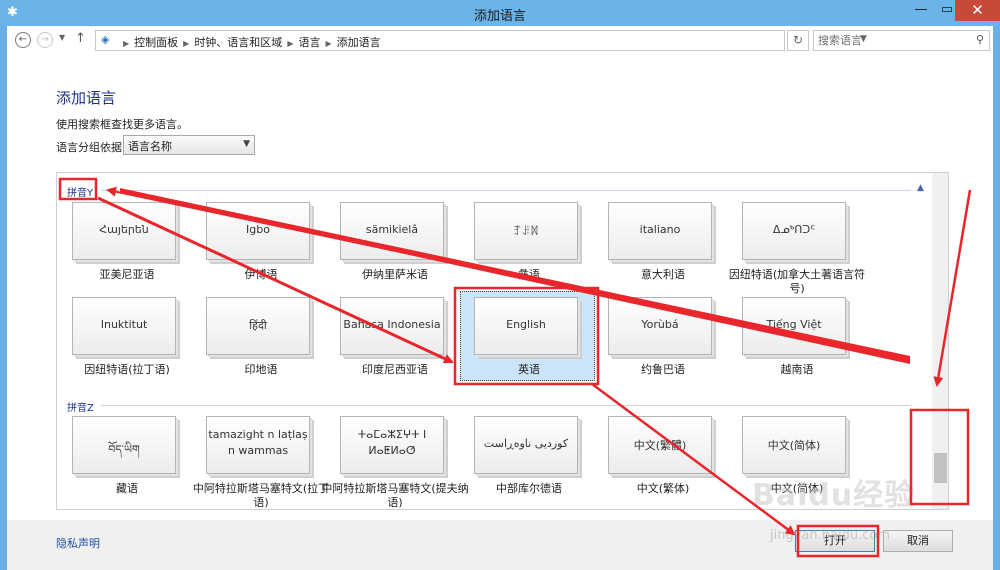 The height and width of the screenshot is (570, 1000). I want to click on language-tile-face: کوردیی ناوەڕاست, so click(526, 445).